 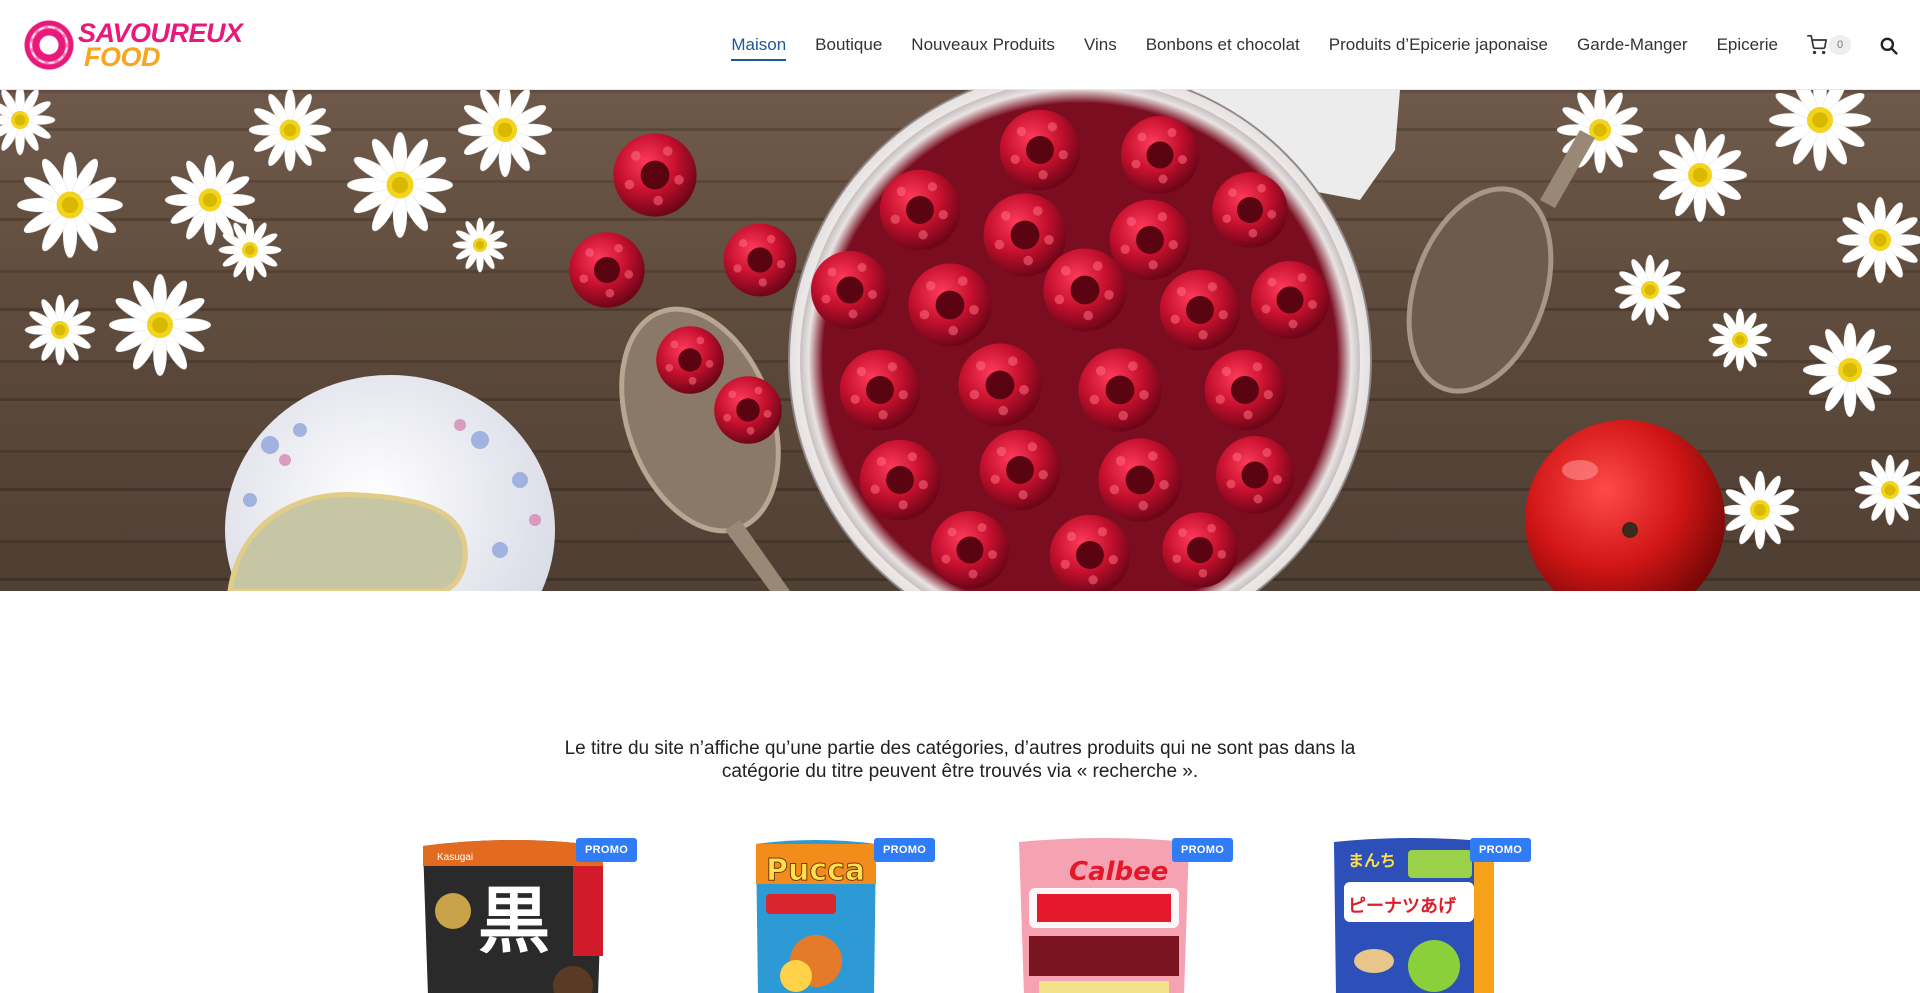 I want to click on search-icon, so click(x=1889, y=46).